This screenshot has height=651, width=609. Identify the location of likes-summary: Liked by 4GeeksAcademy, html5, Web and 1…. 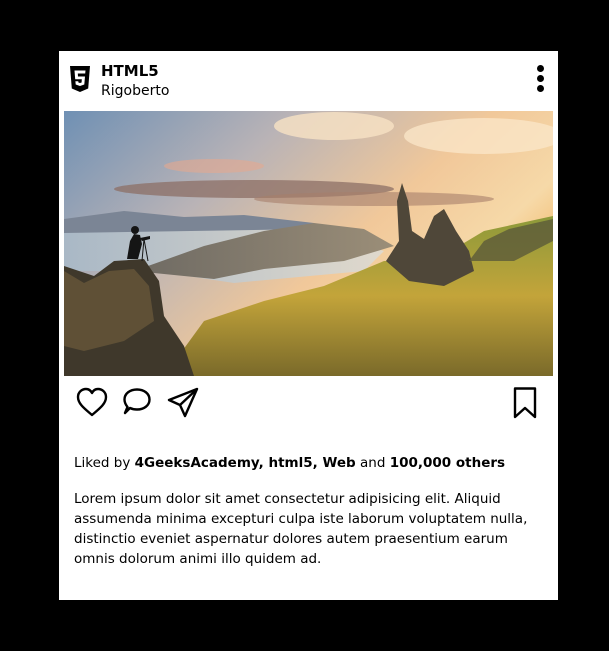
(289, 463).